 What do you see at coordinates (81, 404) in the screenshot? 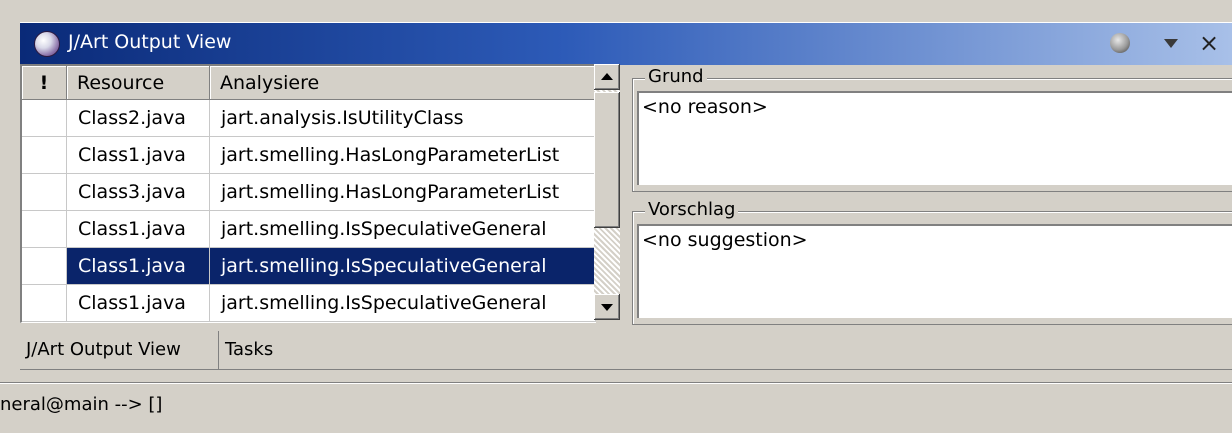
I see `status-text: neral@main --> []` at bounding box center [81, 404].